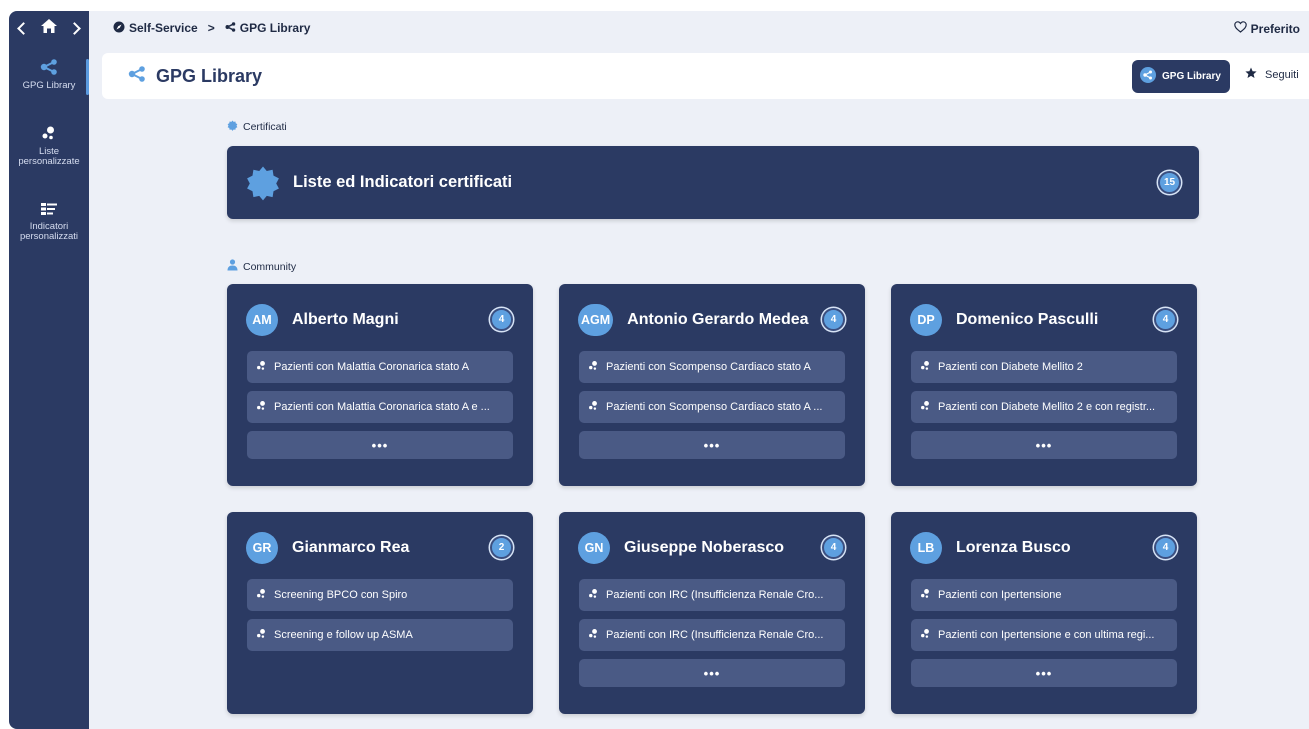  What do you see at coordinates (343, 635) in the screenshot?
I see `list-item-label: Screening e follow up ASMA` at bounding box center [343, 635].